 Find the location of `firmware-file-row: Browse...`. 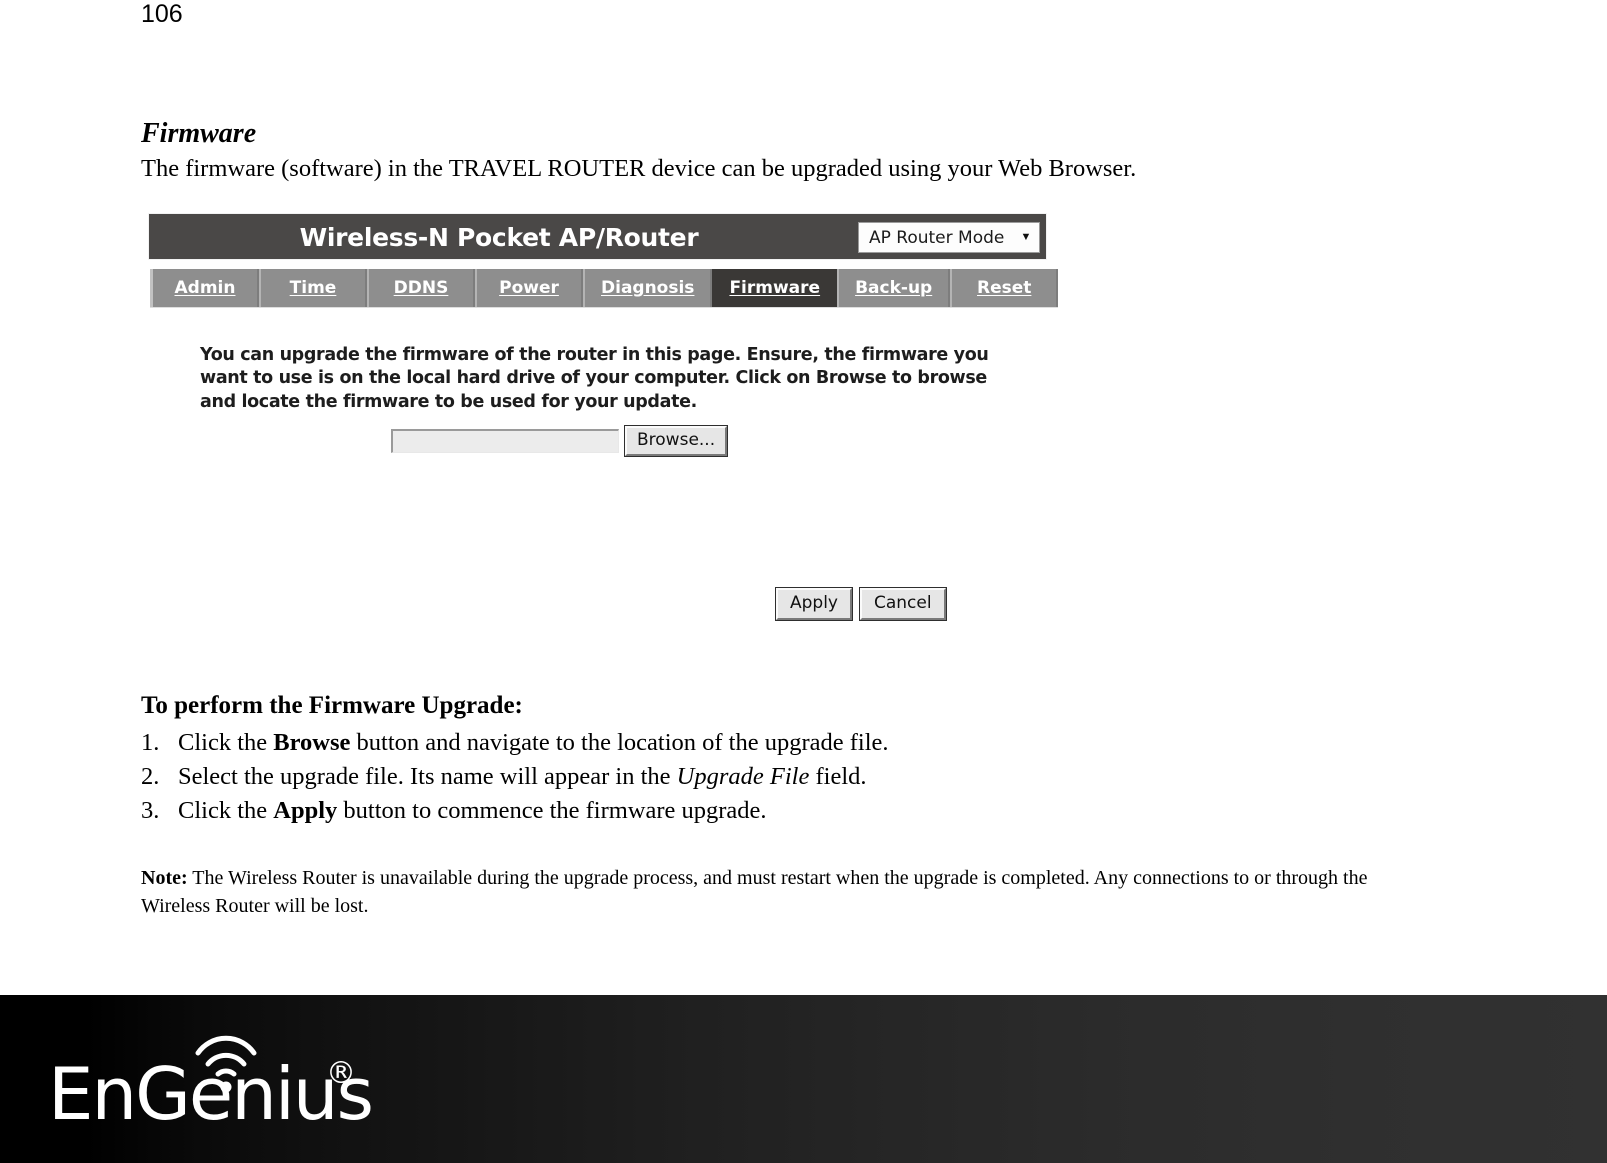

firmware-file-row: Browse... is located at coordinates (560, 441).